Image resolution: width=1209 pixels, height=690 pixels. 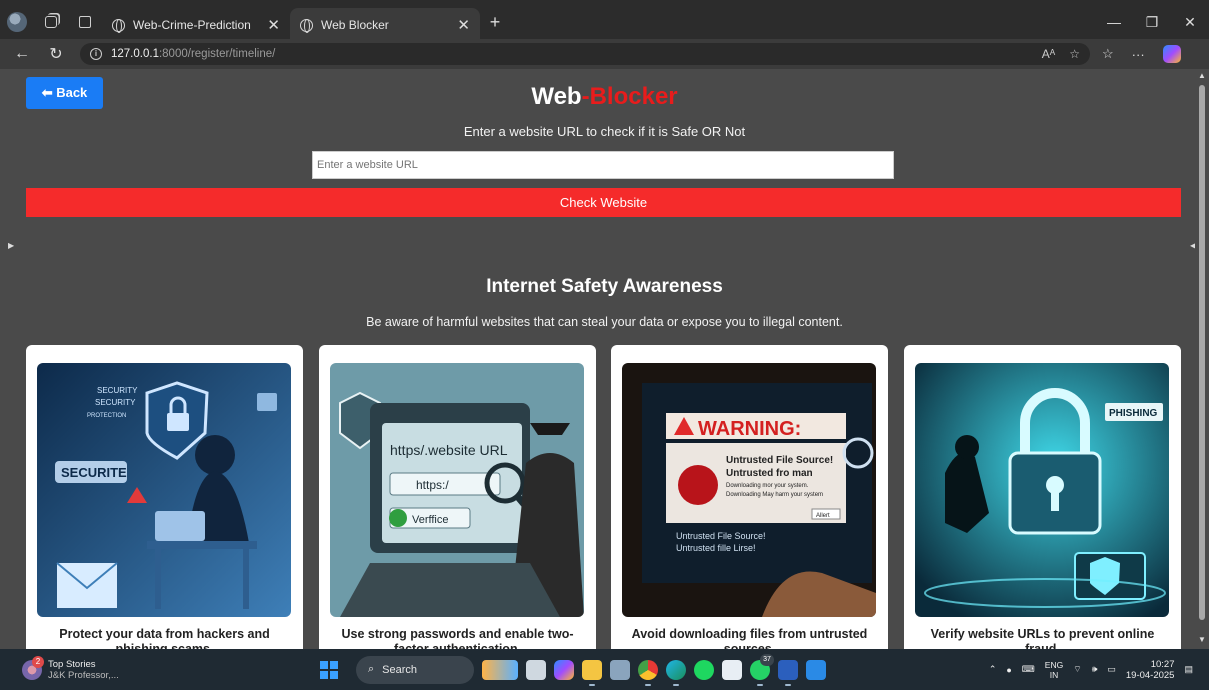 I want to click on taskbar-apps: ⌕ Search 37, so click(x=573, y=669).